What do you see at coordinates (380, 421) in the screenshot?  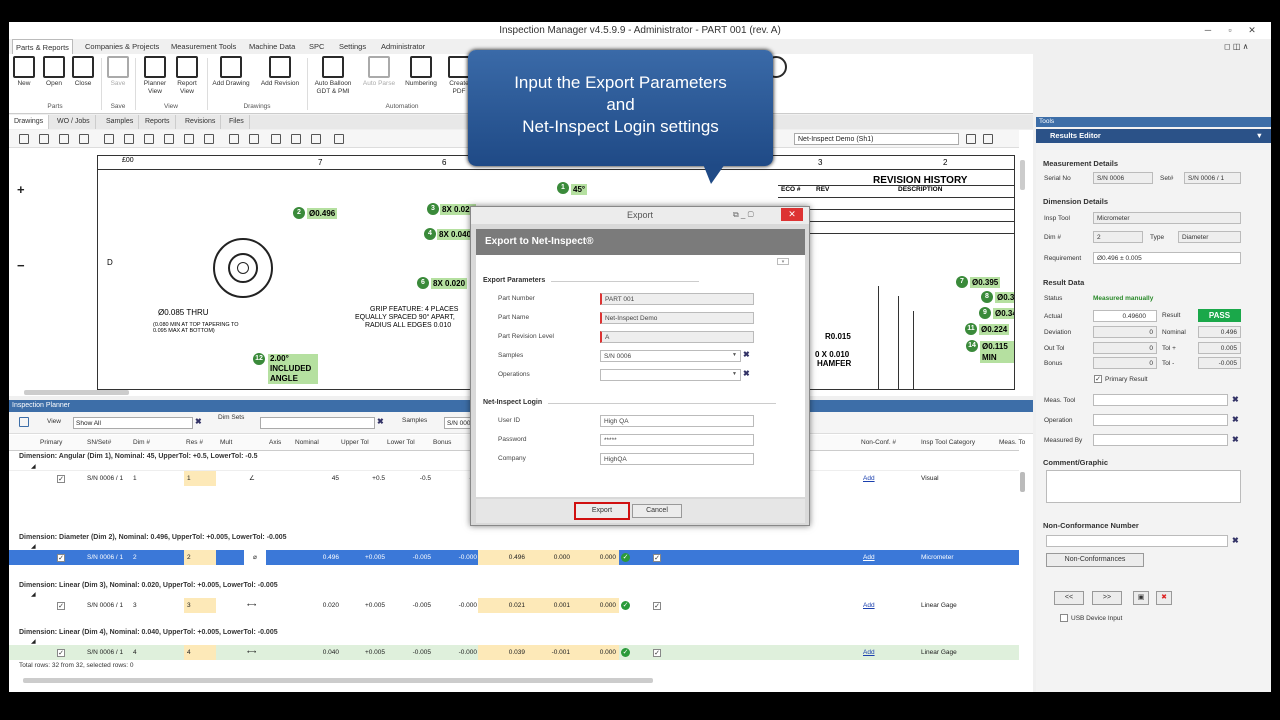 I see `clear-dimsets-icon: ✖` at bounding box center [380, 421].